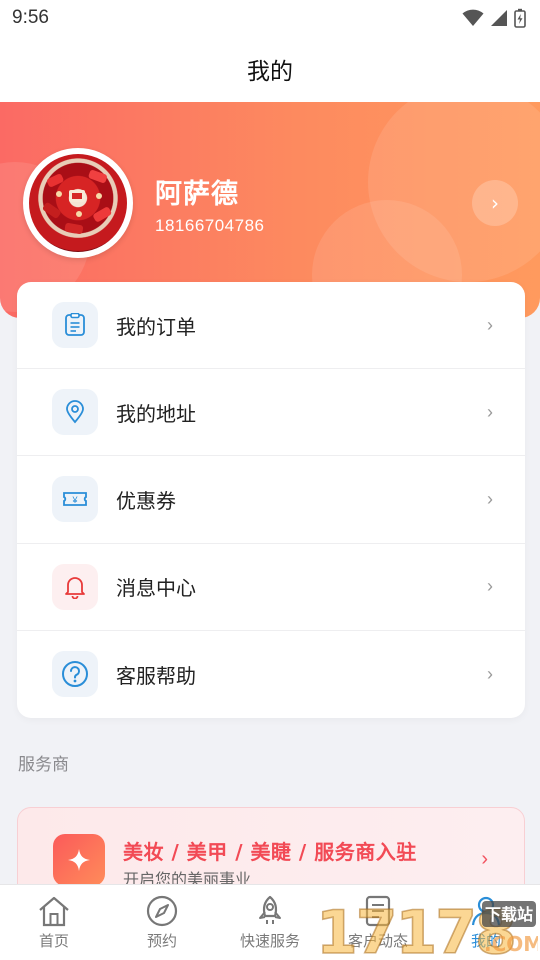 The image size is (540, 960). Describe the element at coordinates (271, 413) in the screenshot. I see `menu-item-address: 我的地址 ›` at that location.